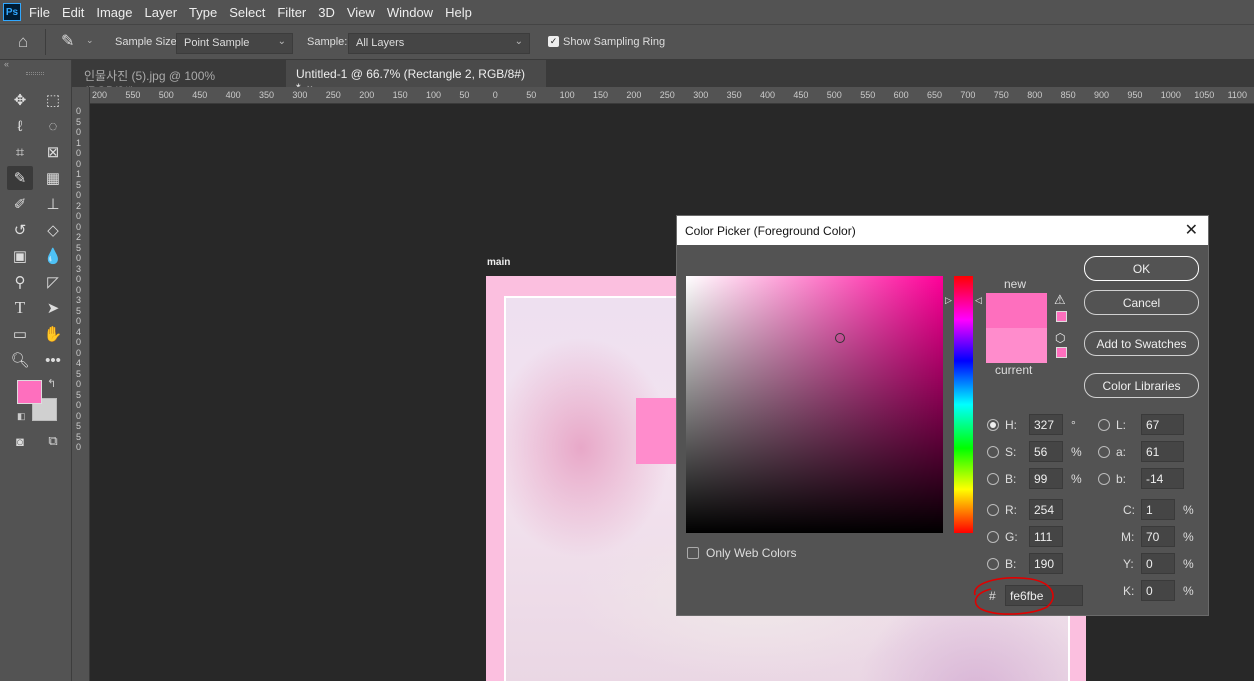 The width and height of the screenshot is (1254, 681). Describe the element at coordinates (53, 256) in the screenshot. I see `blur-tool-icon: 💧` at that location.